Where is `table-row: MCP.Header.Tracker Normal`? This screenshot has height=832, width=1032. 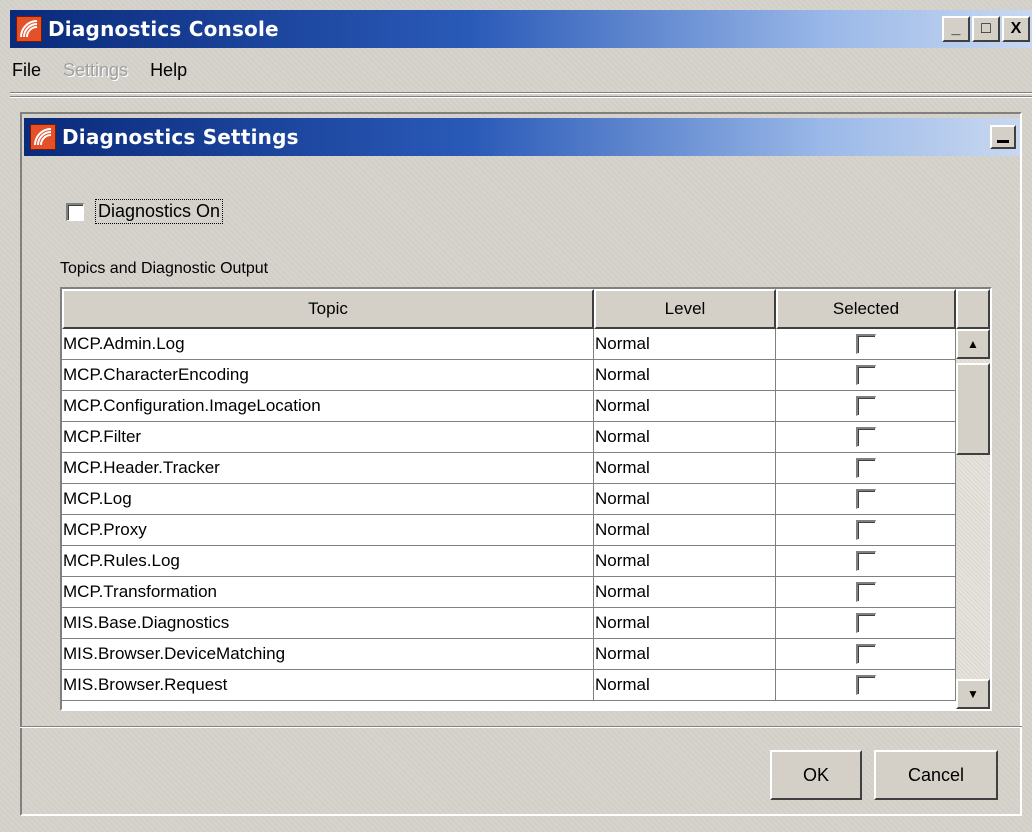
table-row: MCP.Header.Tracker Normal is located at coordinates (509, 468).